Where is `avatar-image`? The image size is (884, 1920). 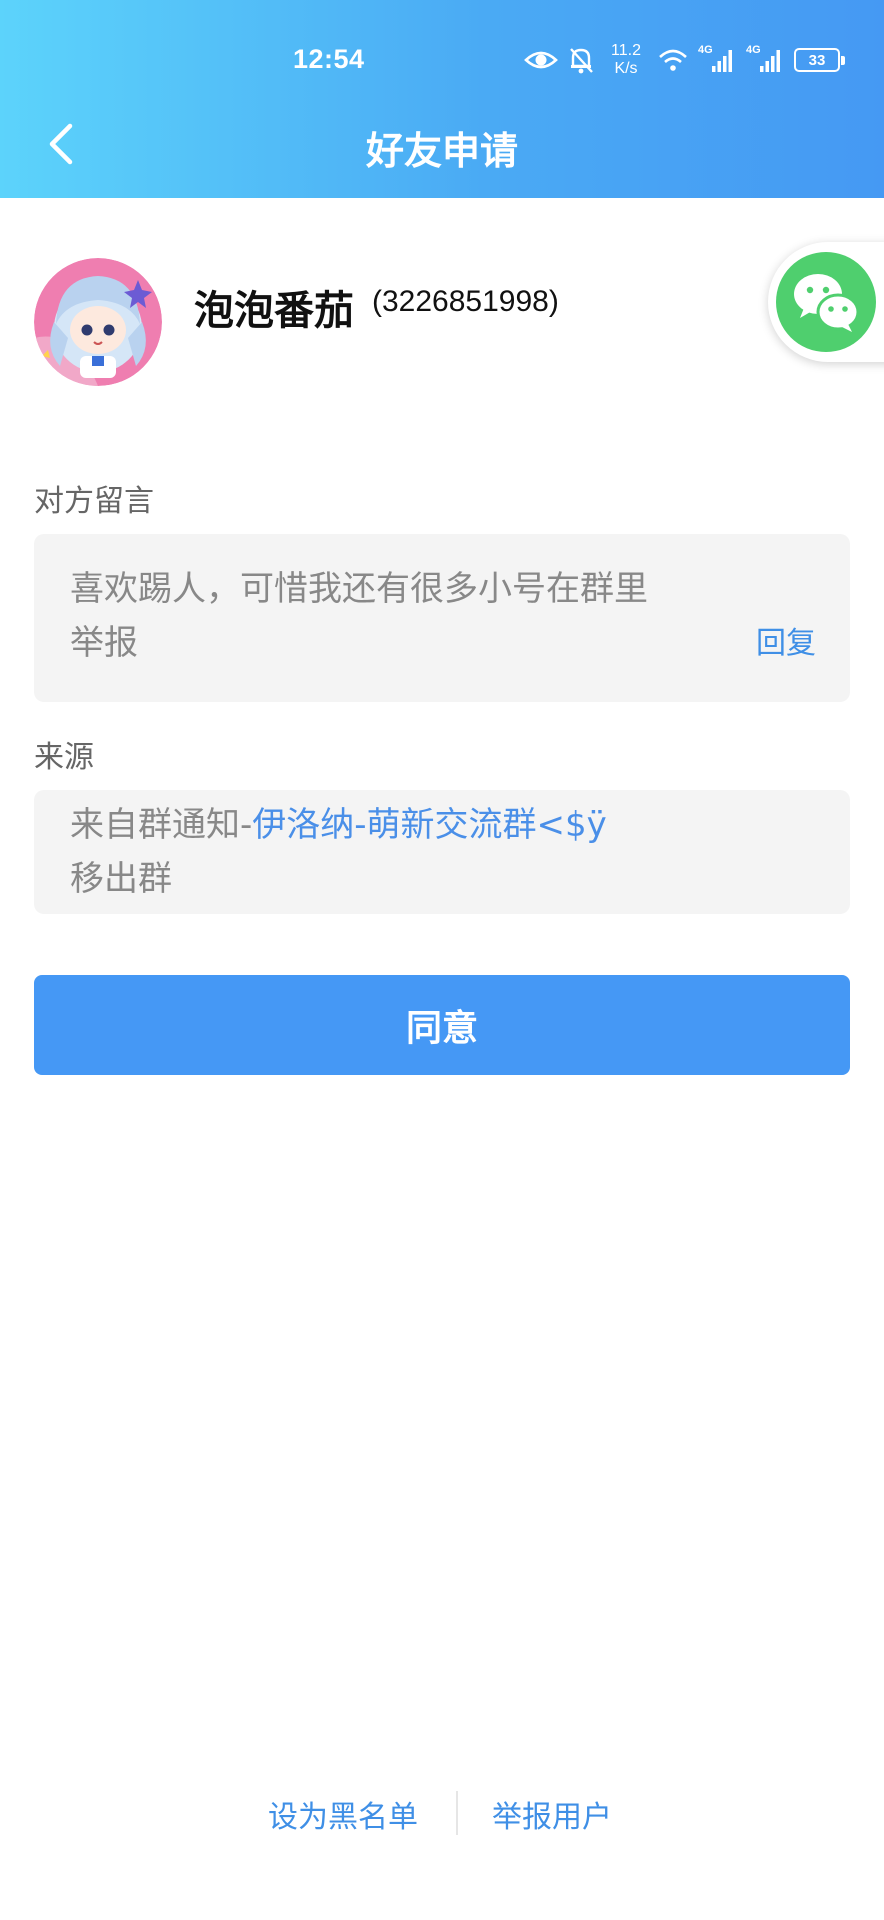 avatar-image is located at coordinates (98, 322).